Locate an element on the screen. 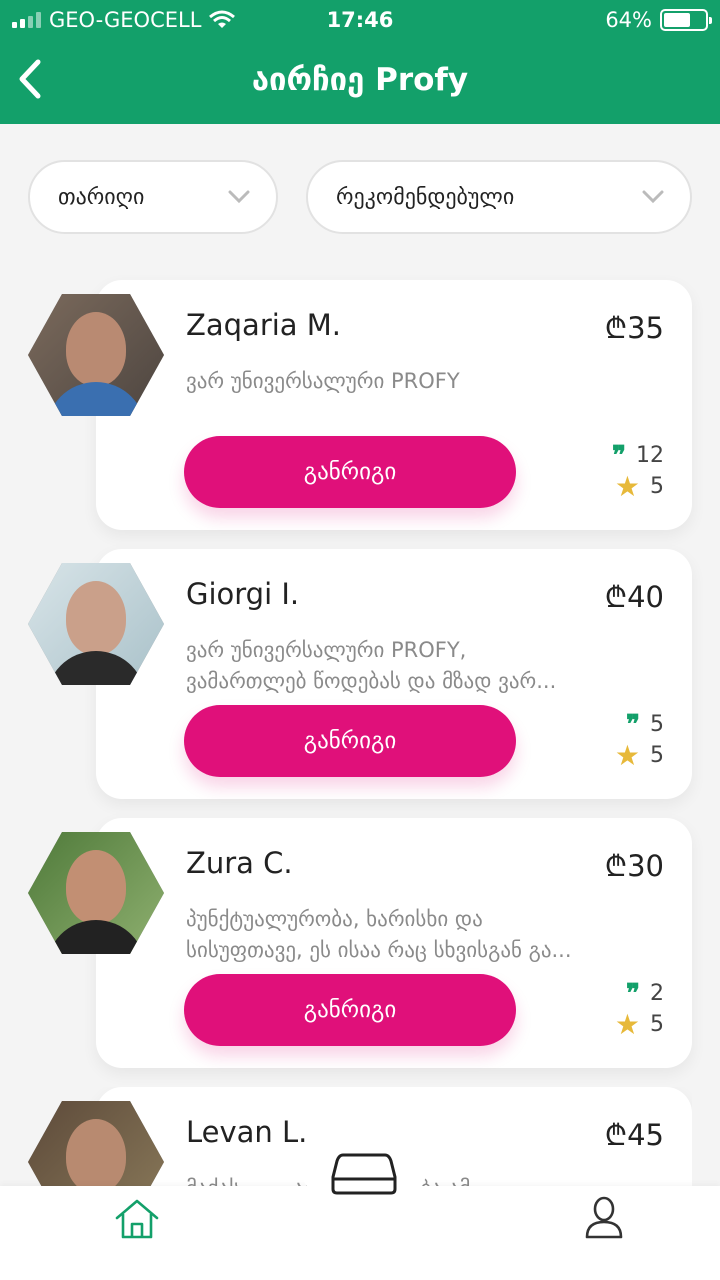 The image size is (720, 1280). sort-dropdown: რეკომენდებული is located at coordinates (499, 197).